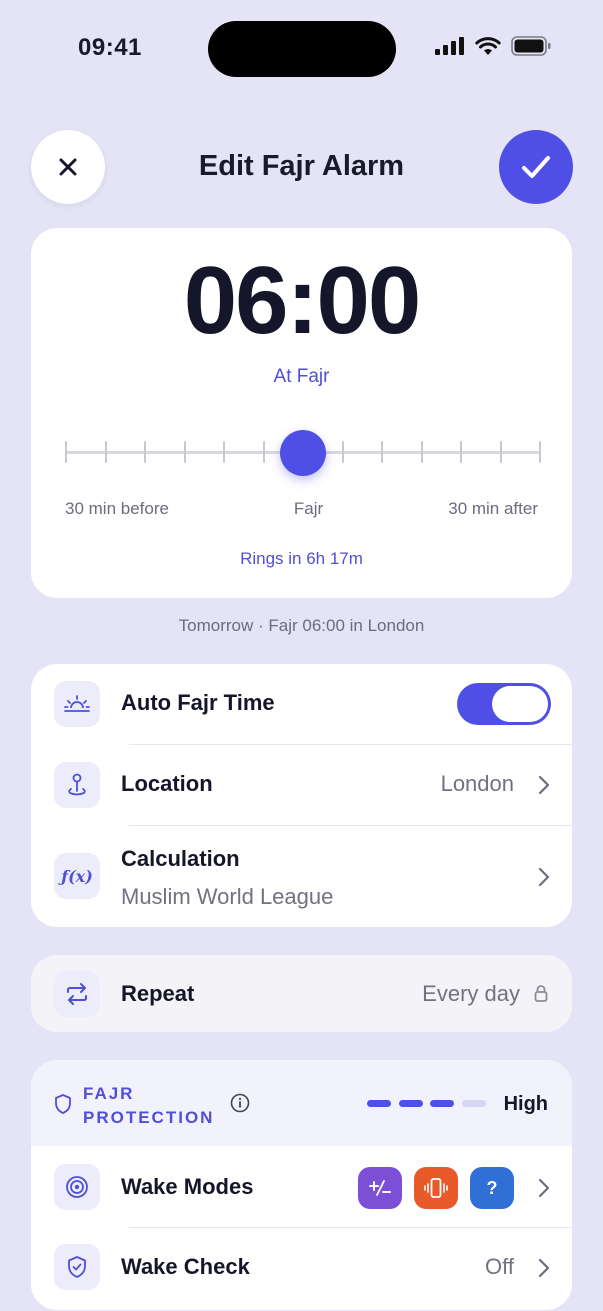  What do you see at coordinates (525, 1104) in the screenshot?
I see `protection-level: High` at bounding box center [525, 1104].